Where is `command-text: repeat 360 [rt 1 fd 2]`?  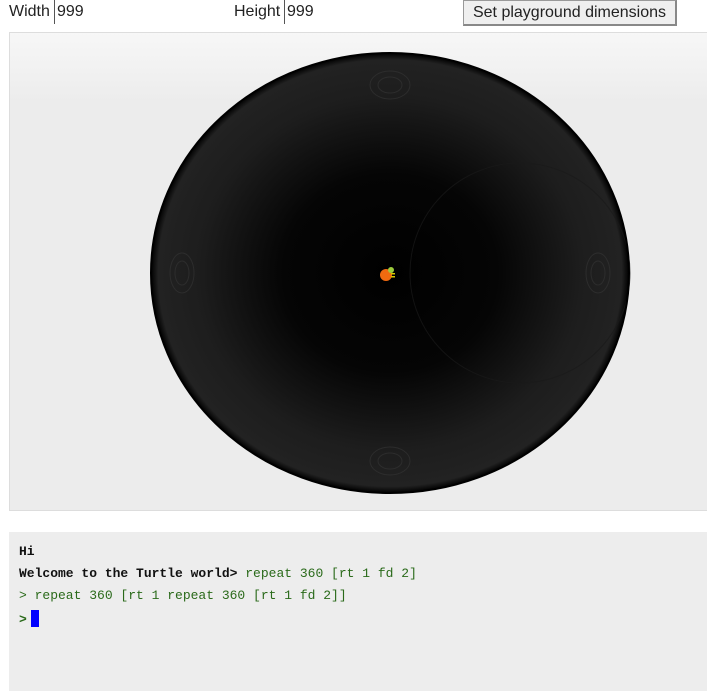
command-text: repeat 360 [rt 1 fd 2] is located at coordinates (327, 573).